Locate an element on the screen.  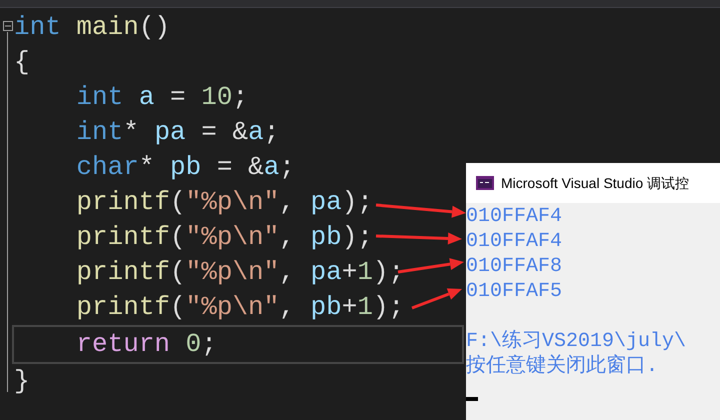
code-line: int main() is located at coordinates (92, 27).